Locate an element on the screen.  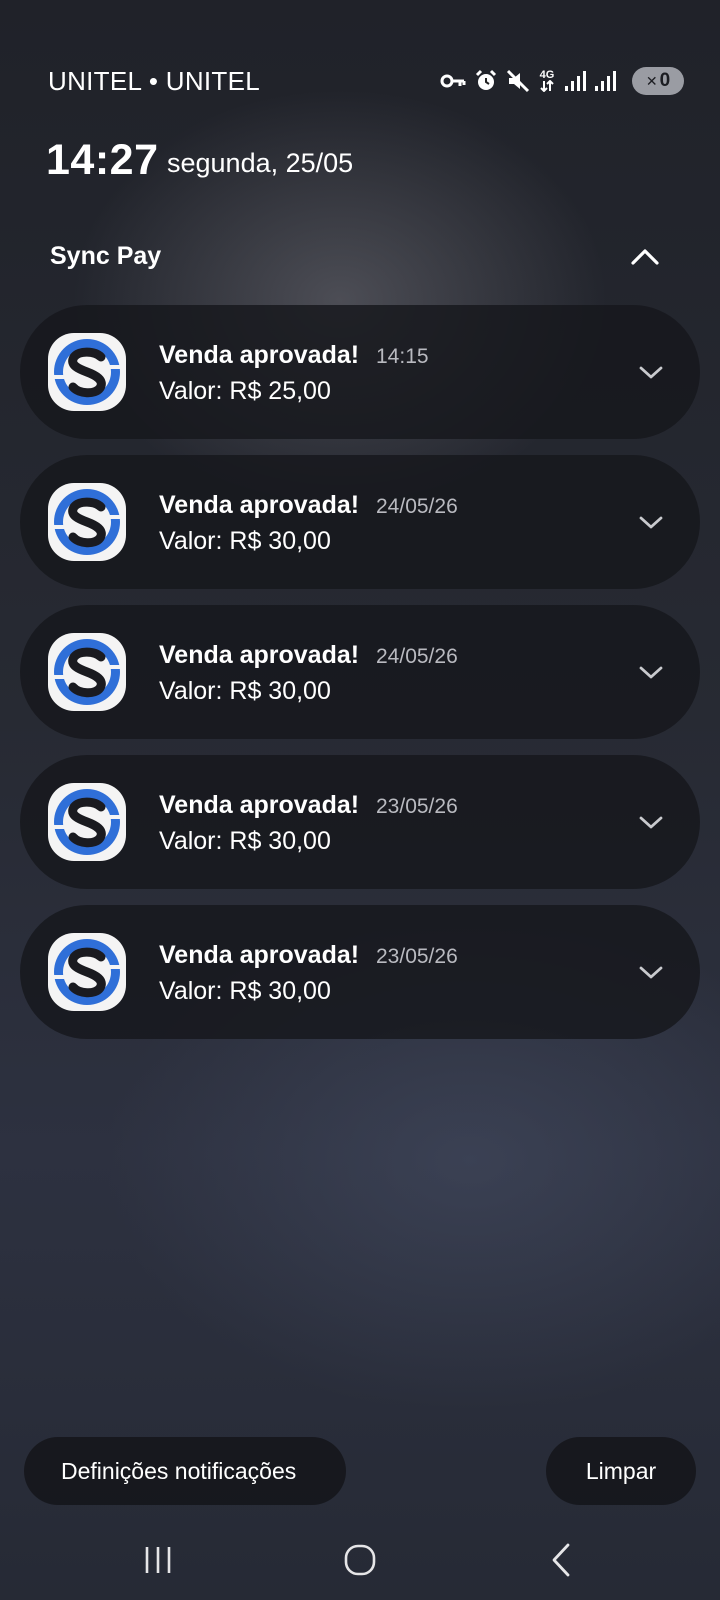
battery-charging-icon: ✕ is located at coordinates (651, 80).